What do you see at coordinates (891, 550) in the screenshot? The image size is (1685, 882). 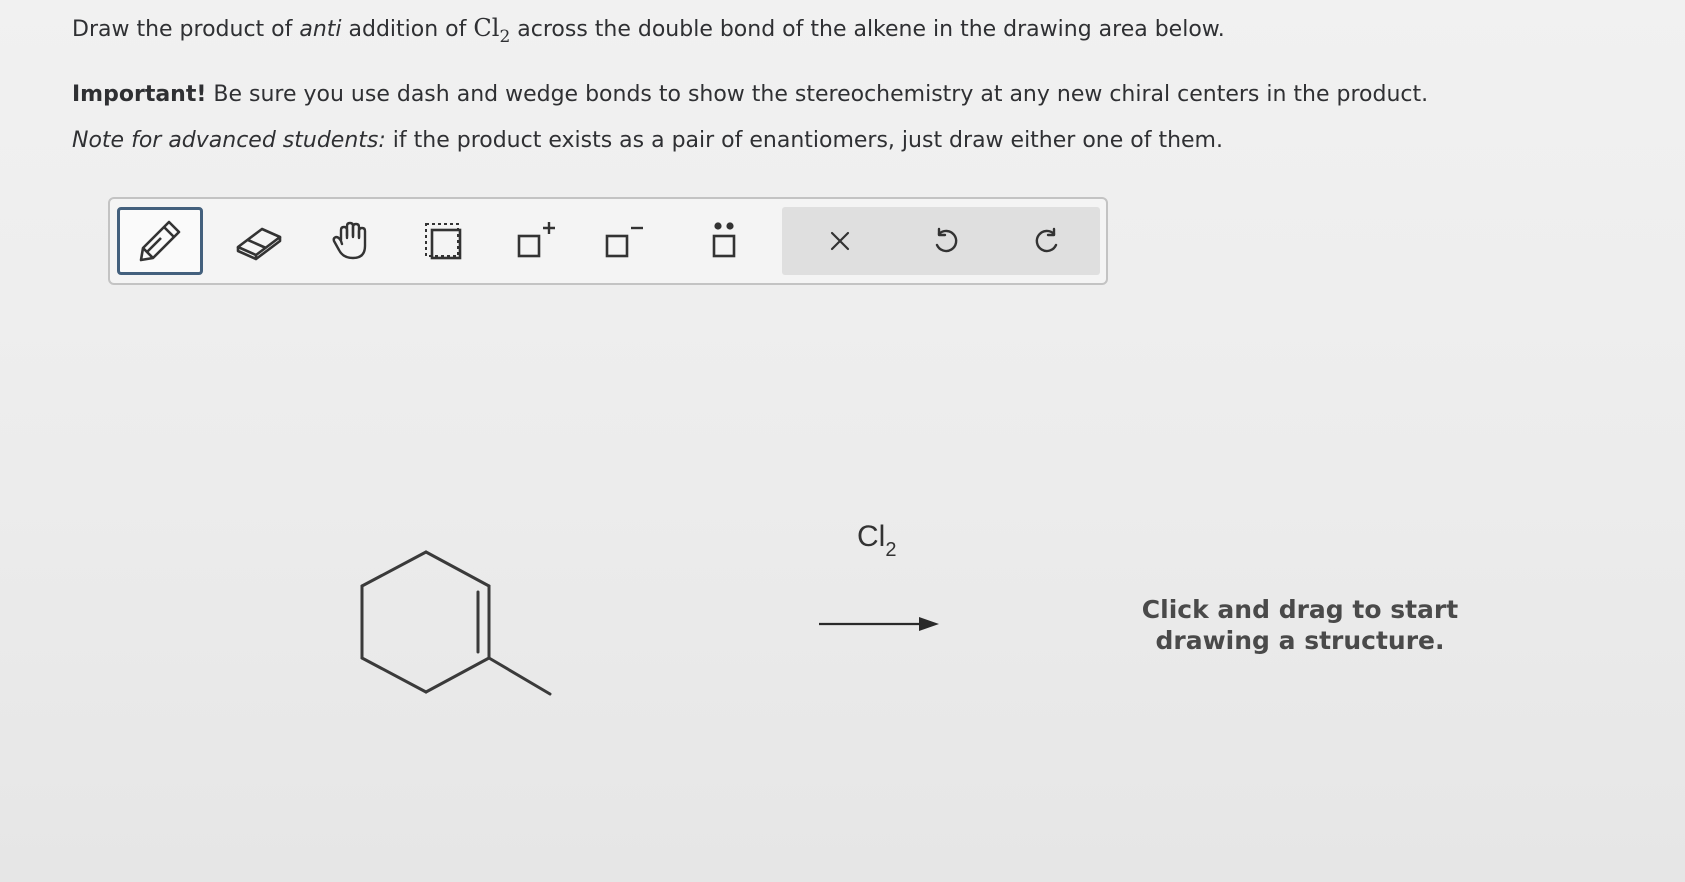 I see `reagent-subscript: 2` at bounding box center [891, 550].